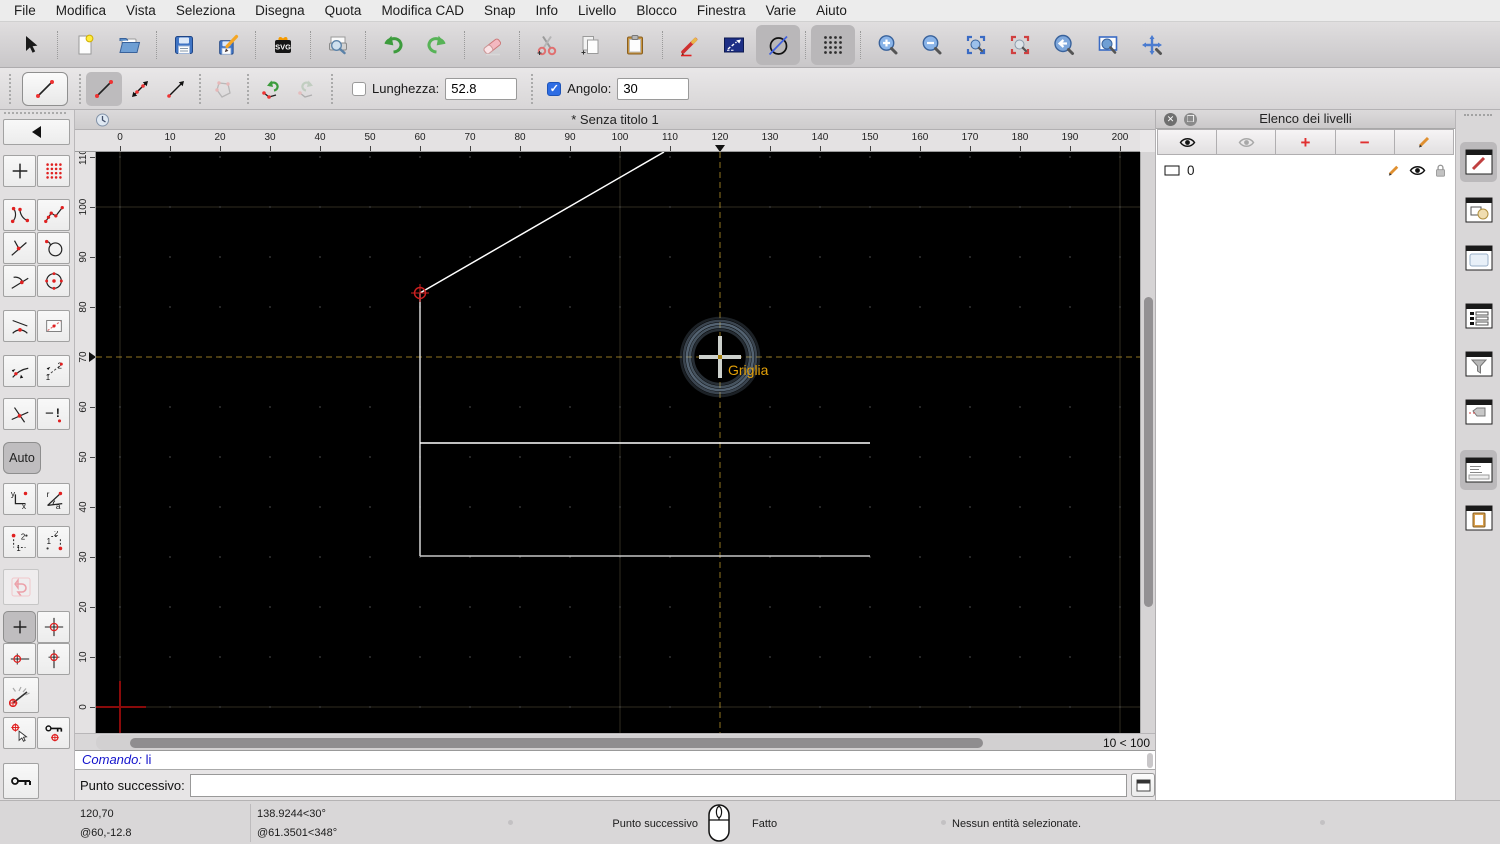 Image resolution: width=1500 pixels, height=844 pixels. What do you see at coordinates (1064, 45) in the screenshot?
I see `zoom-previous-button` at bounding box center [1064, 45].